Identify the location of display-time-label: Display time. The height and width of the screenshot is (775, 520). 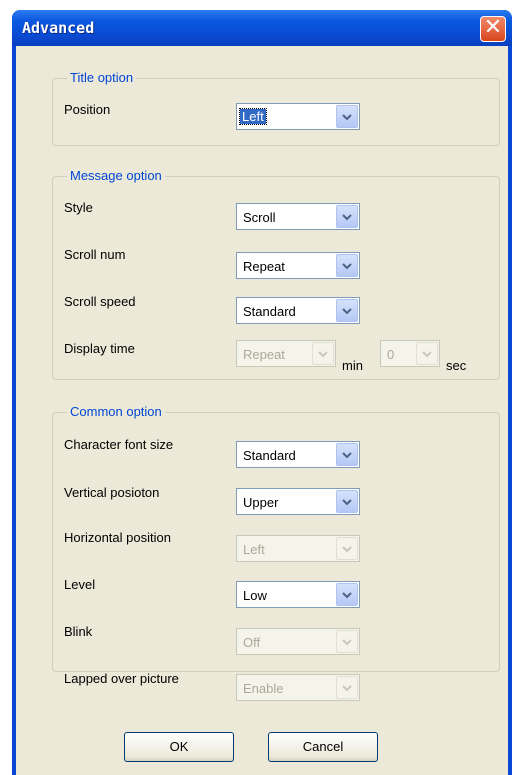
(99, 348).